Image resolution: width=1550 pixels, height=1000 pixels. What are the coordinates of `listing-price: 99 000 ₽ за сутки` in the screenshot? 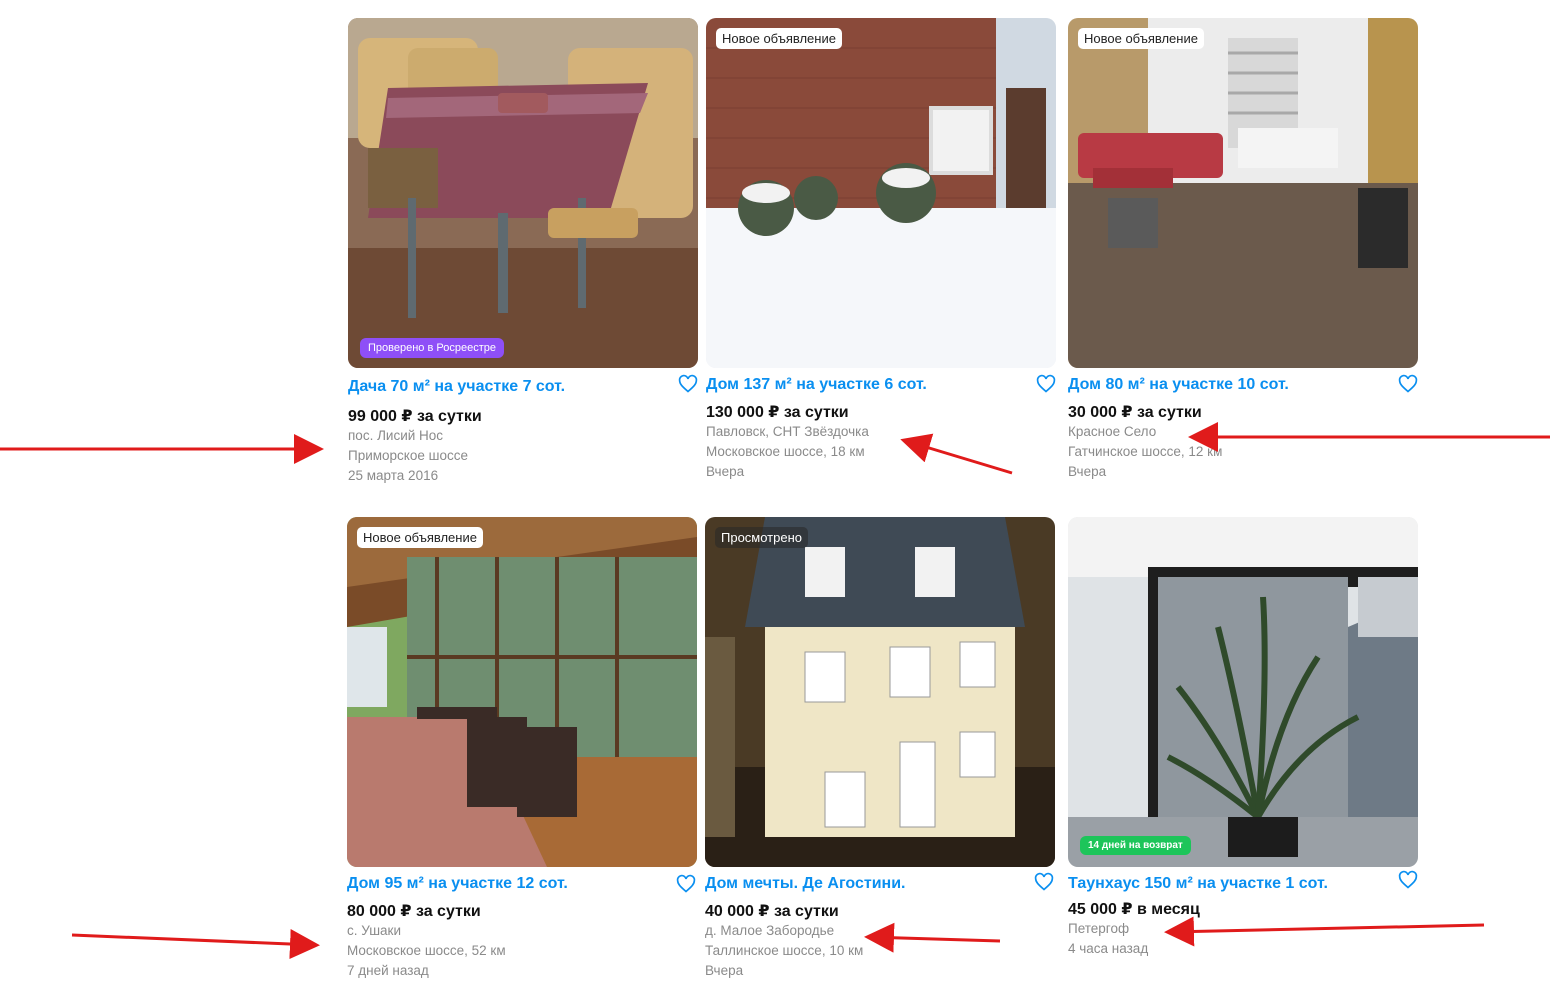 It's located at (415, 416).